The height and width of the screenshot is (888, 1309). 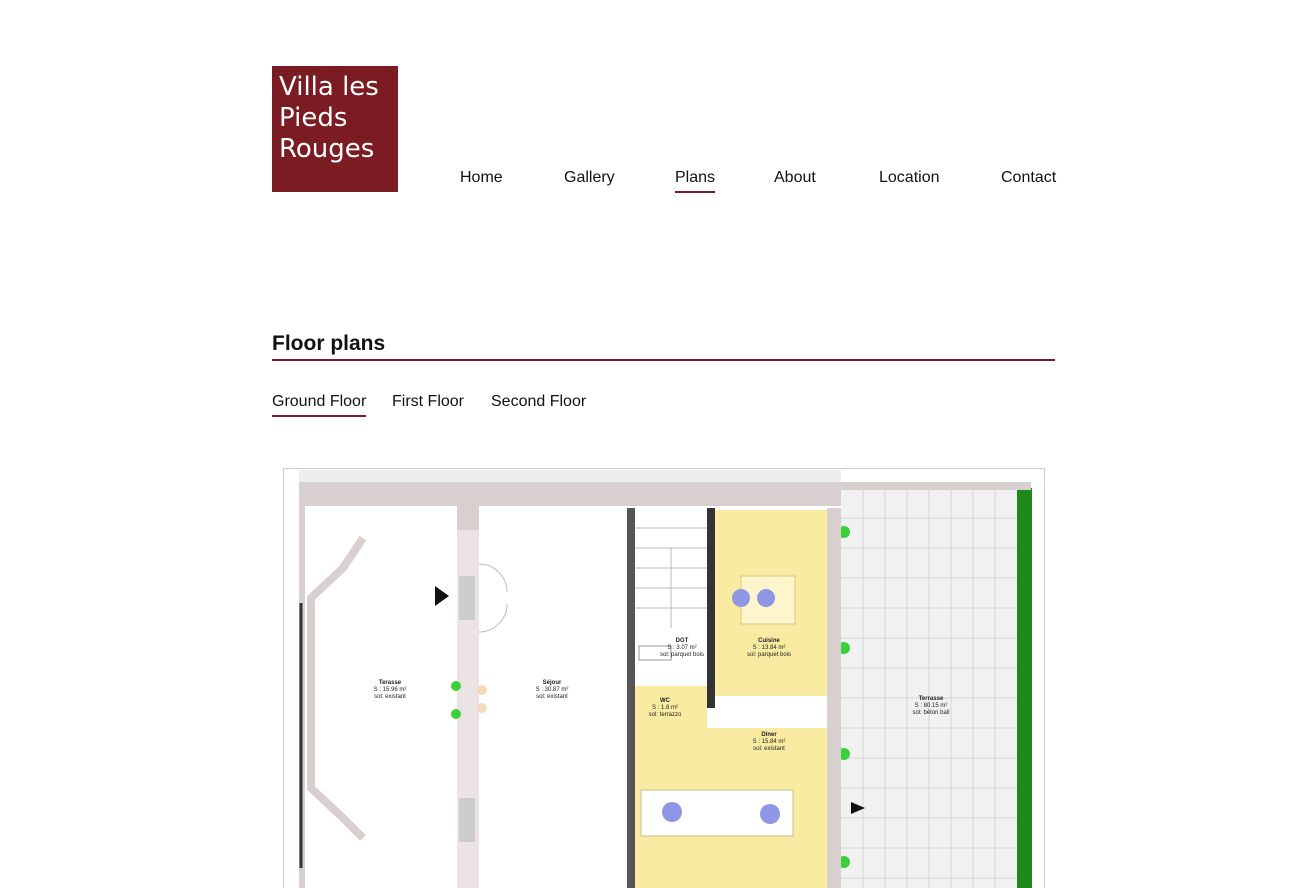 What do you see at coordinates (319, 404) in the screenshot?
I see `tab-ground-floor: Ground Floor` at bounding box center [319, 404].